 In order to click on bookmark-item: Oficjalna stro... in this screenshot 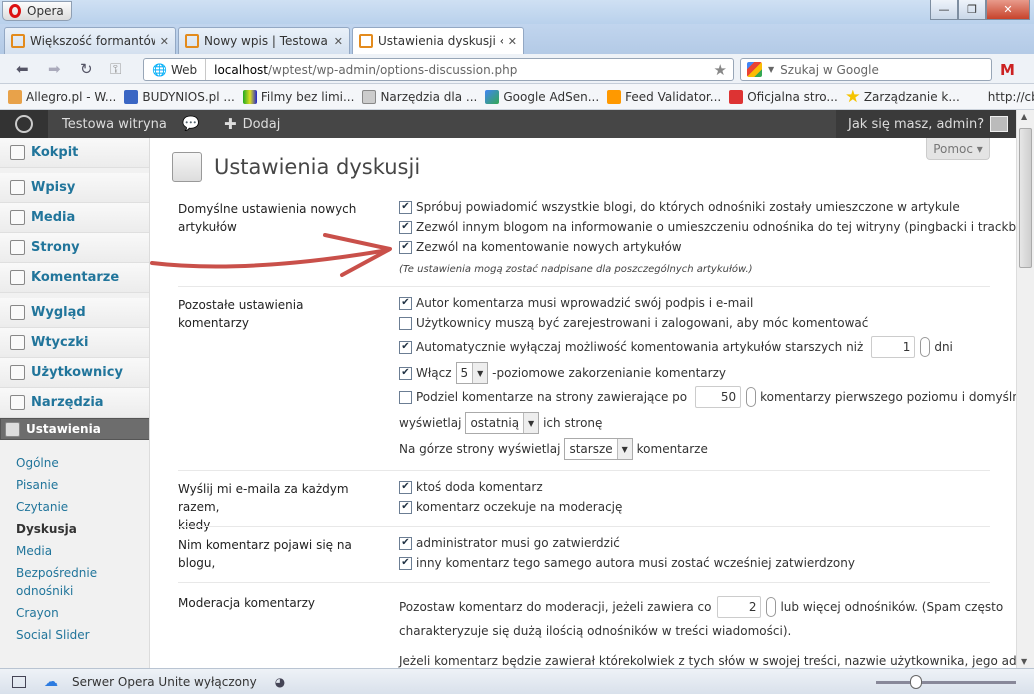, I will do `click(783, 96)`.